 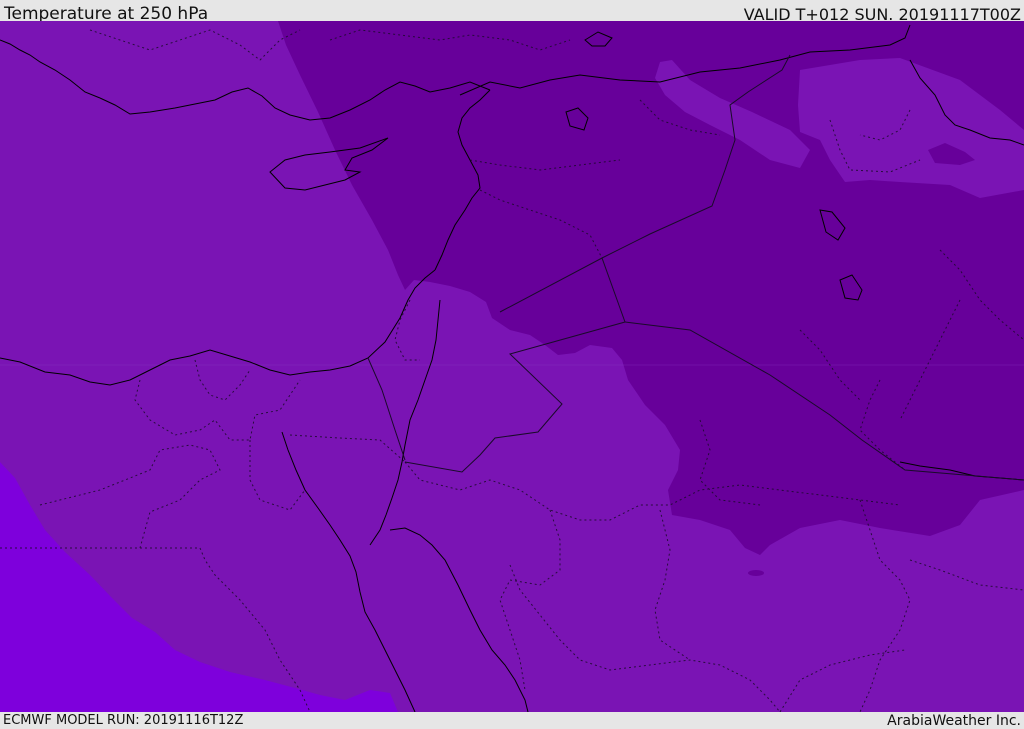 What do you see at coordinates (756, 573) in the screenshot?
I see `temperature-band-spot` at bounding box center [756, 573].